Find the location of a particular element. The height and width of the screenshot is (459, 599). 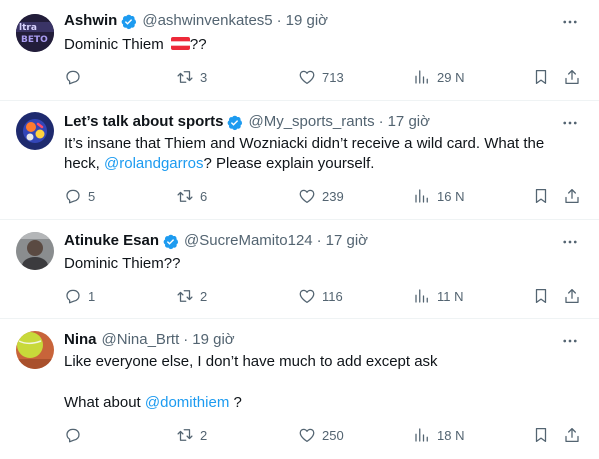

view-count: 16 N is located at coordinates (451, 196).